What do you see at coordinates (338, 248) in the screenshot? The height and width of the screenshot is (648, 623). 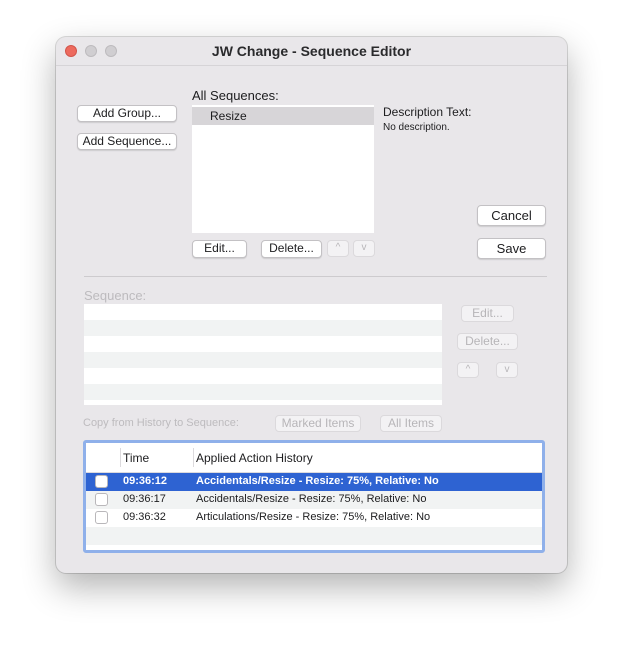 I see `move-up-button: ^` at bounding box center [338, 248].